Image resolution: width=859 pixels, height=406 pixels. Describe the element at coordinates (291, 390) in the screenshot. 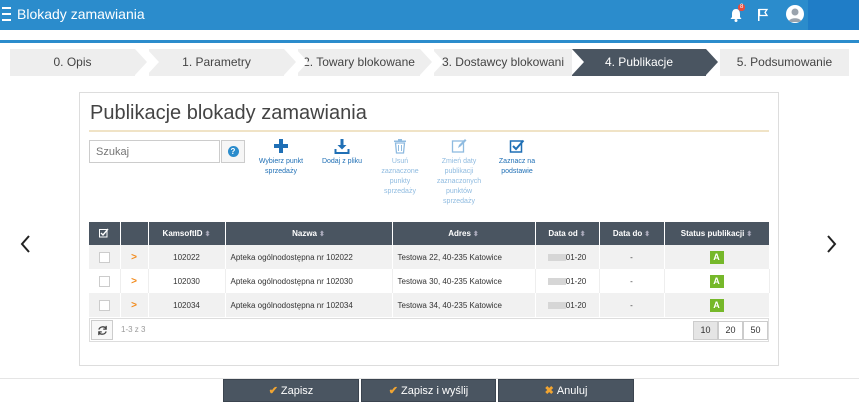

I see `save-button: ✔ Zapisz` at that location.